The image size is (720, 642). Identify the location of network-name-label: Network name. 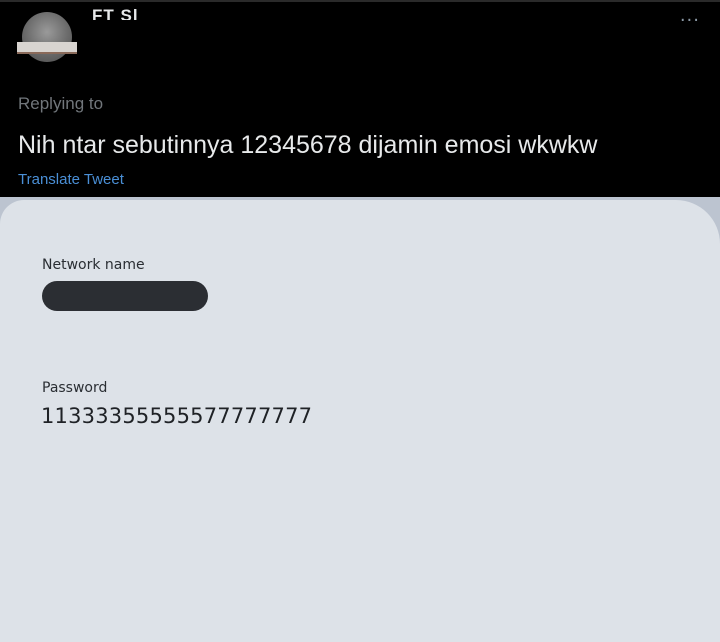
(93, 265).